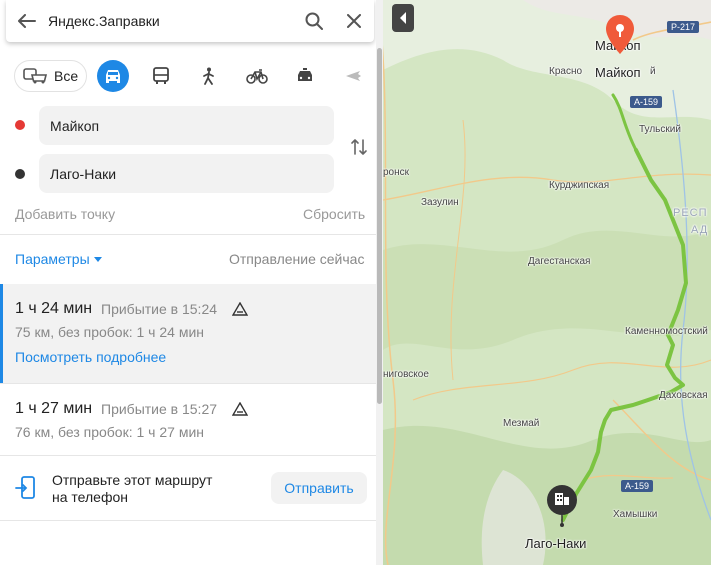 This screenshot has width=711, height=565. What do you see at coordinates (65, 214) in the screenshot?
I see `add-point-link: Добавить точку` at bounding box center [65, 214].